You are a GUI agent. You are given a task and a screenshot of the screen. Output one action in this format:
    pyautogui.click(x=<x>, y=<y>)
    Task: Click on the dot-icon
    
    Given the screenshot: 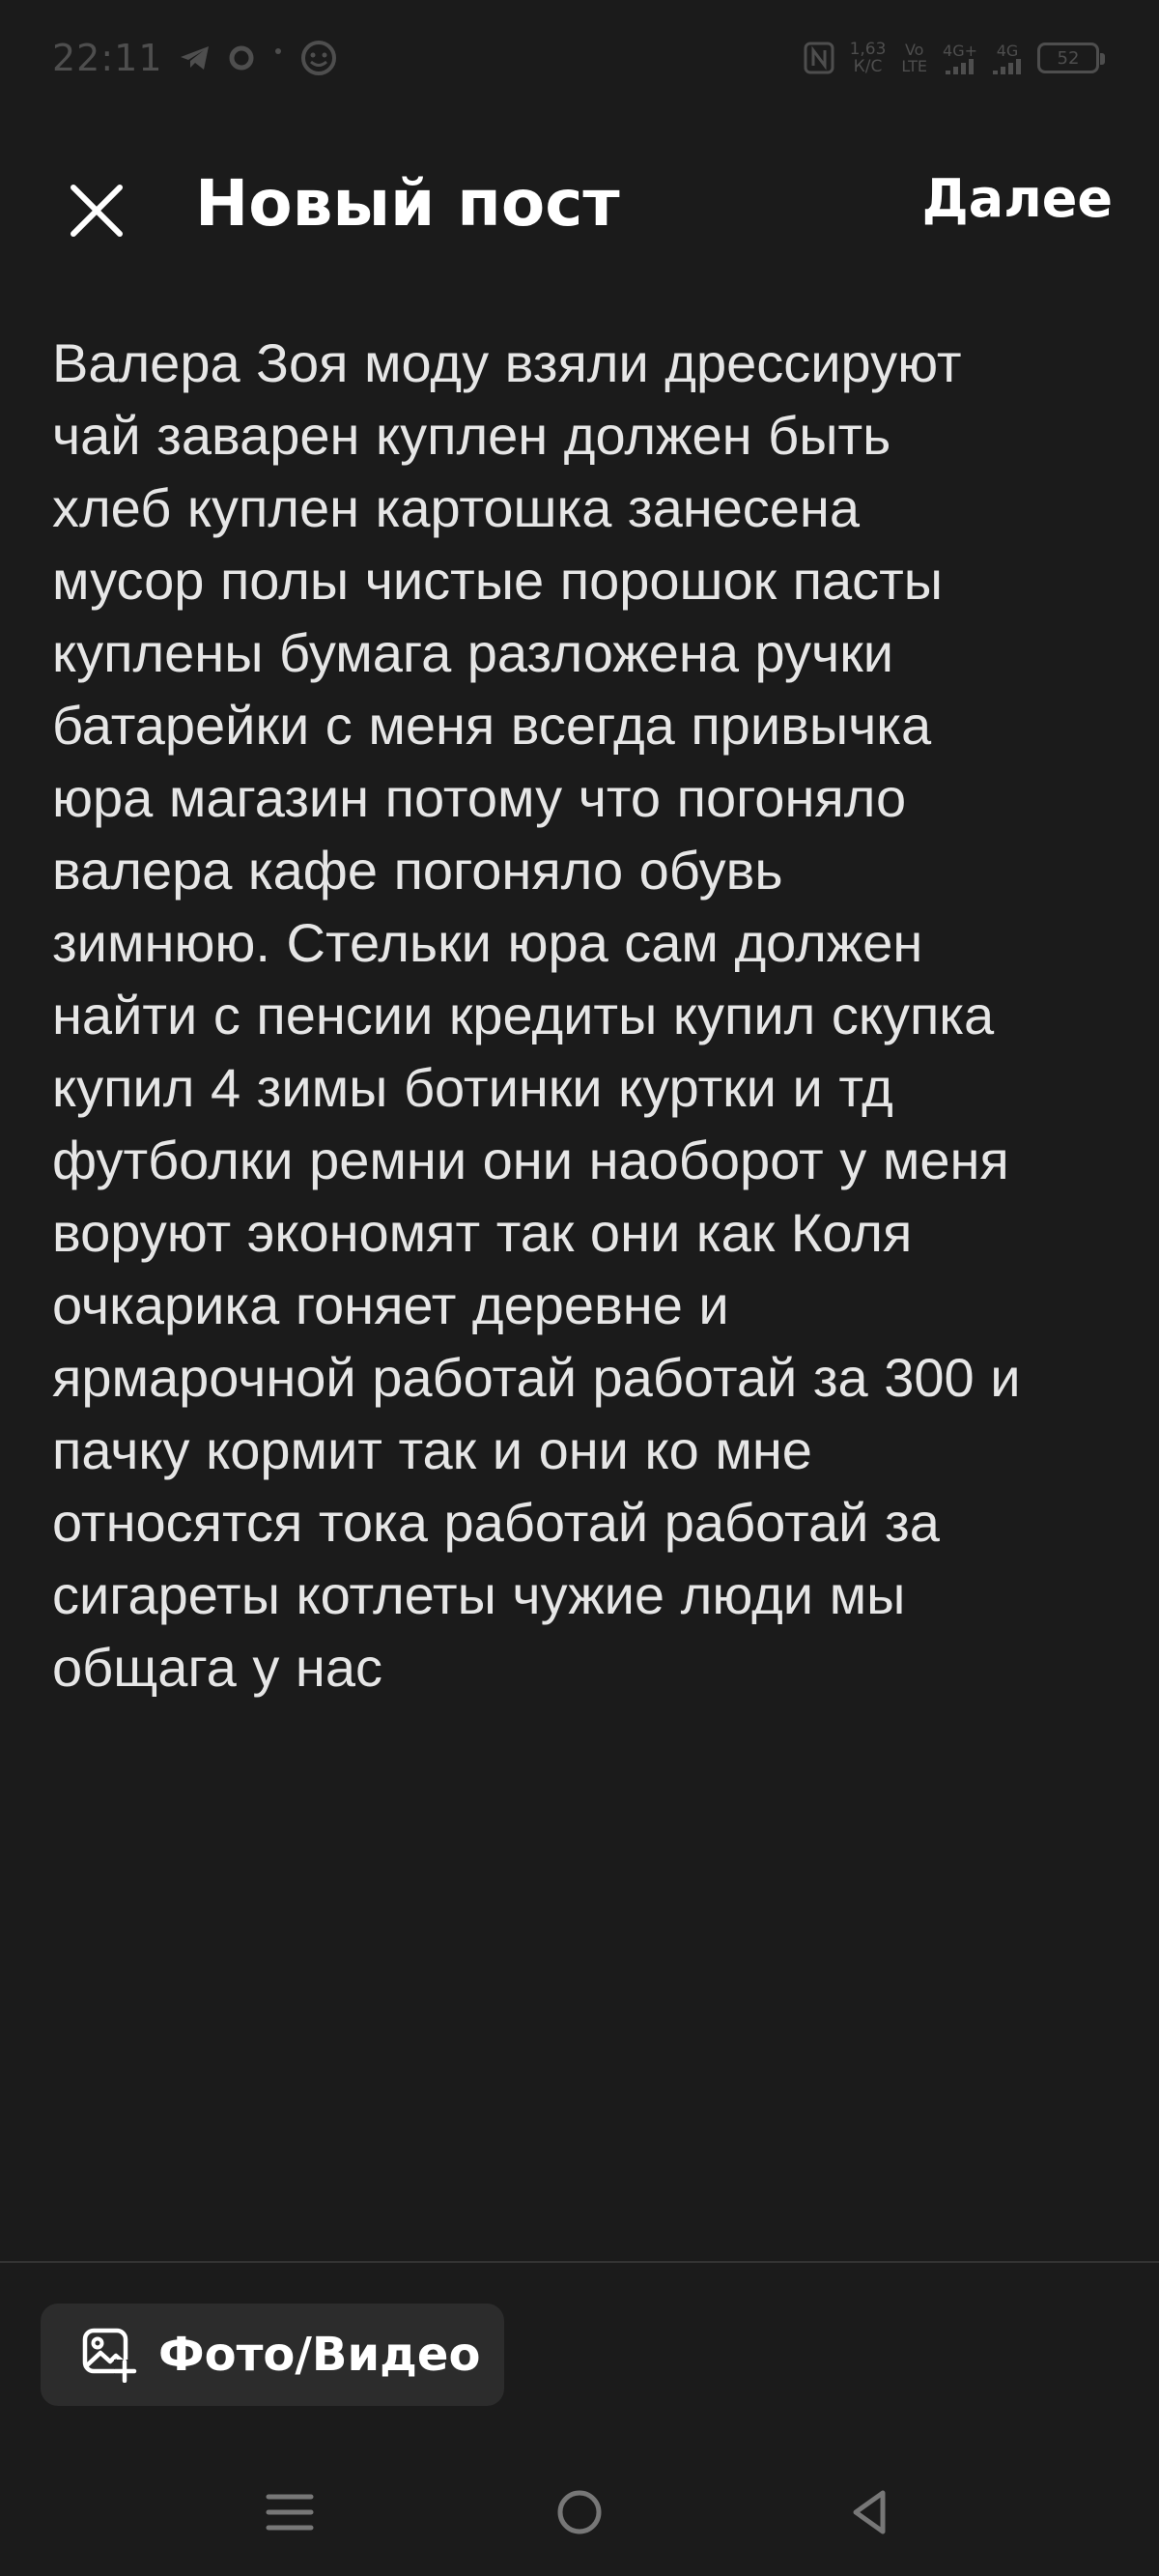 What is the action you would take?
    pyautogui.click(x=278, y=58)
    